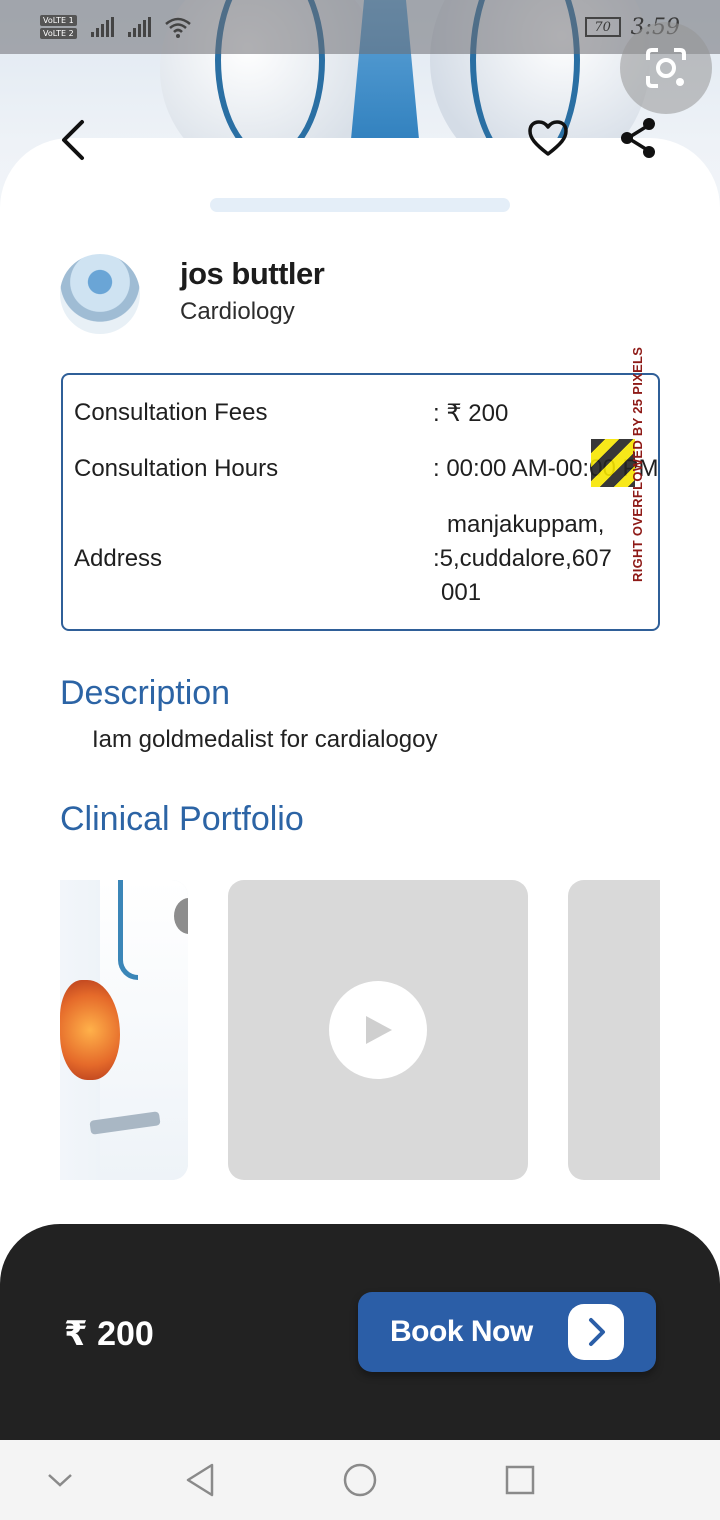 The width and height of the screenshot is (720, 1520). Describe the element at coordinates (171, 412) in the screenshot. I see `fees-label: Consultation Fees` at that location.